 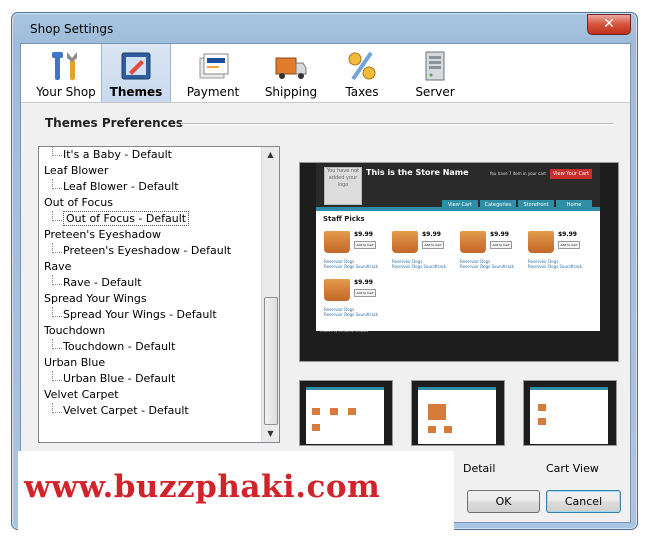 I want to click on scroll-up-arrow-icon: ▲, so click(x=270, y=155).